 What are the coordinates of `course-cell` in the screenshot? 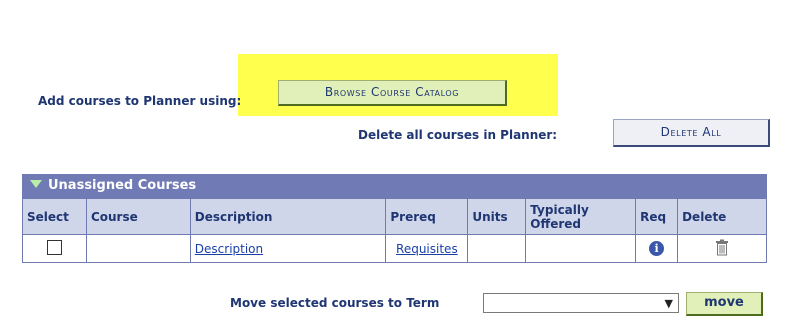 It's located at (138, 248).